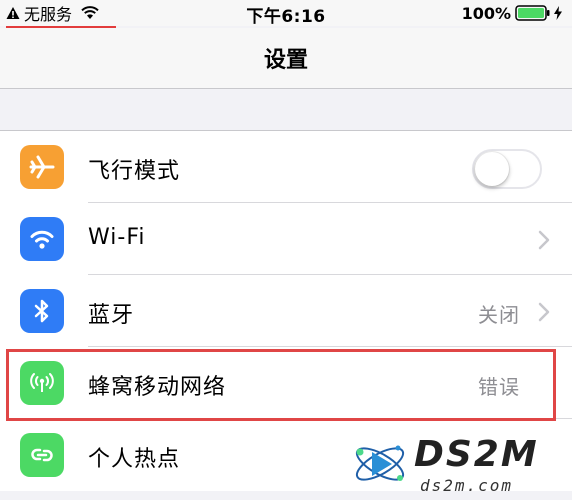 The height and width of the screenshot is (500, 572). Describe the element at coordinates (134, 171) in the screenshot. I see `settings-row-label: 飞行模式` at that location.